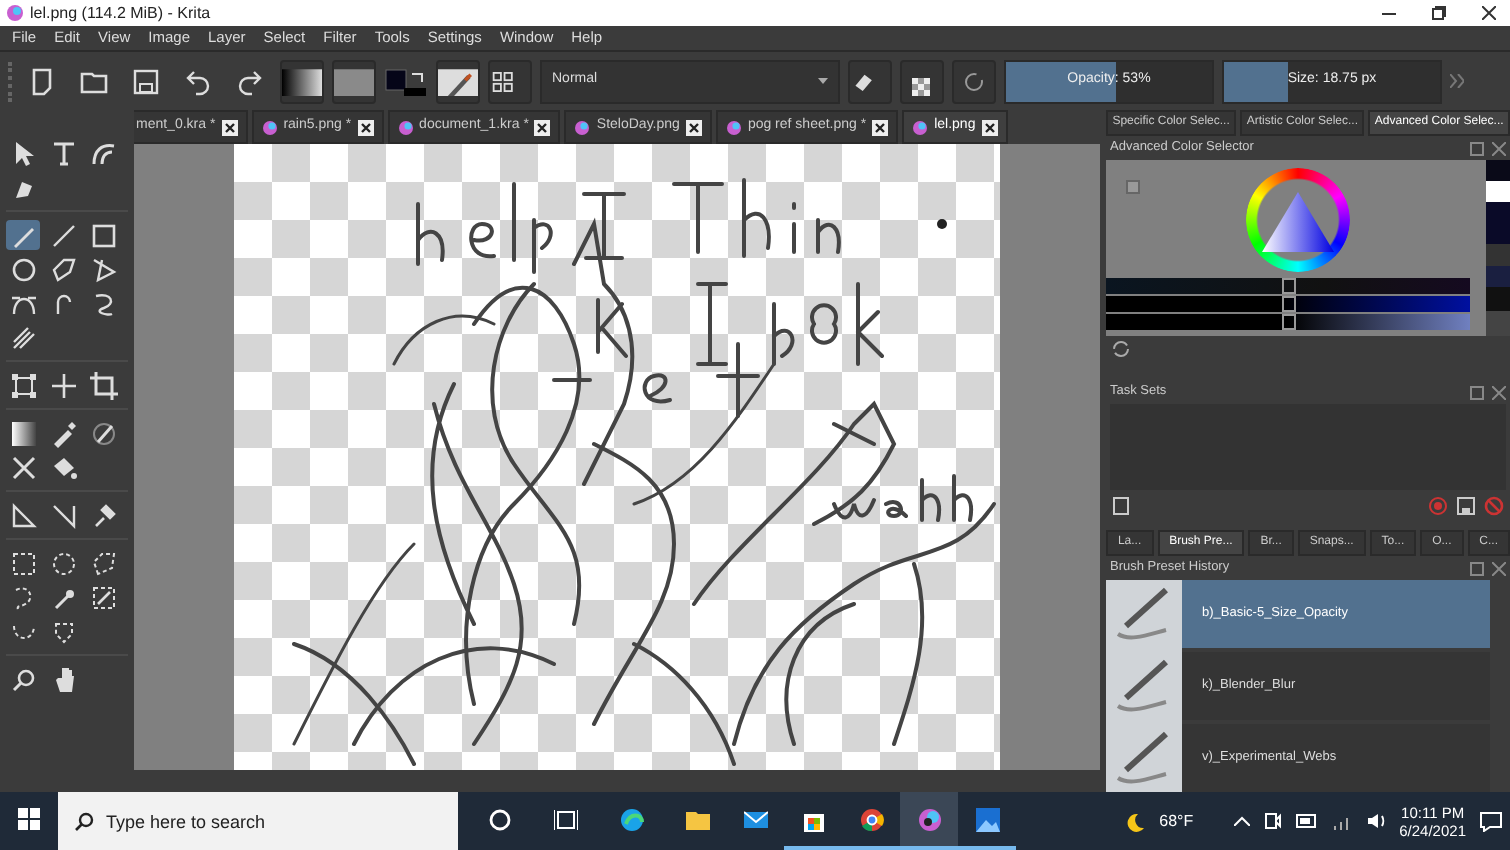  Describe the element at coordinates (1498, 248) in the screenshot. I see `color-history-strip` at that location.